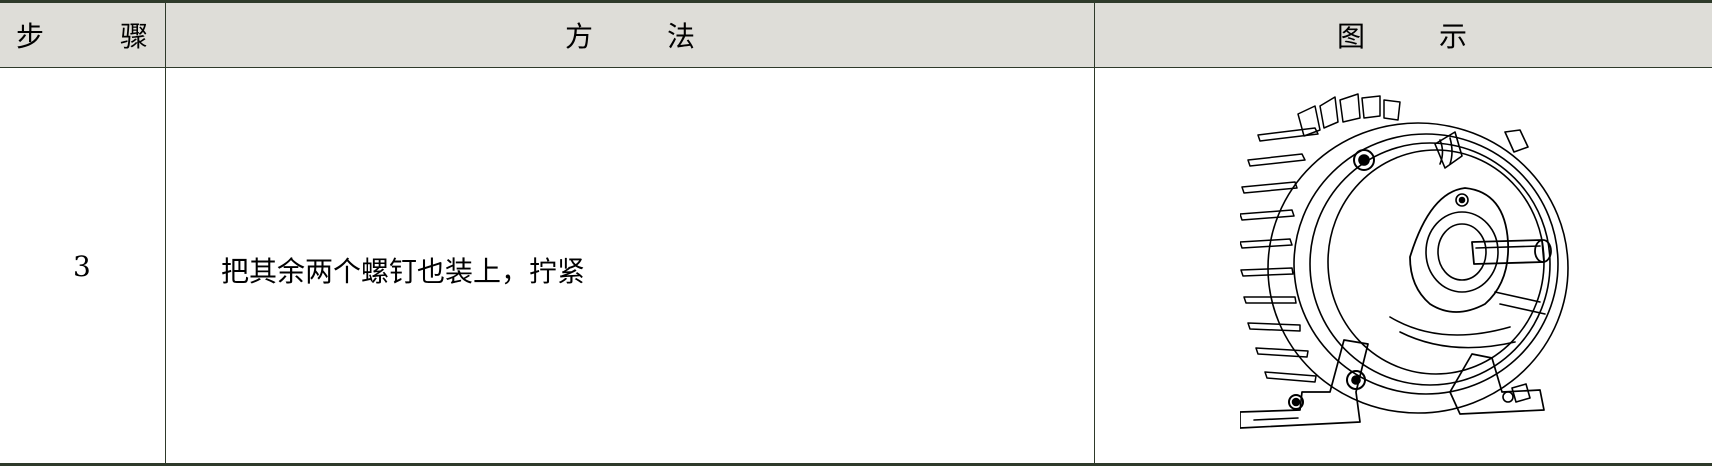 The image size is (1712, 467). Describe the element at coordinates (82, 266) in the screenshot. I see `step-number: 3` at that location.